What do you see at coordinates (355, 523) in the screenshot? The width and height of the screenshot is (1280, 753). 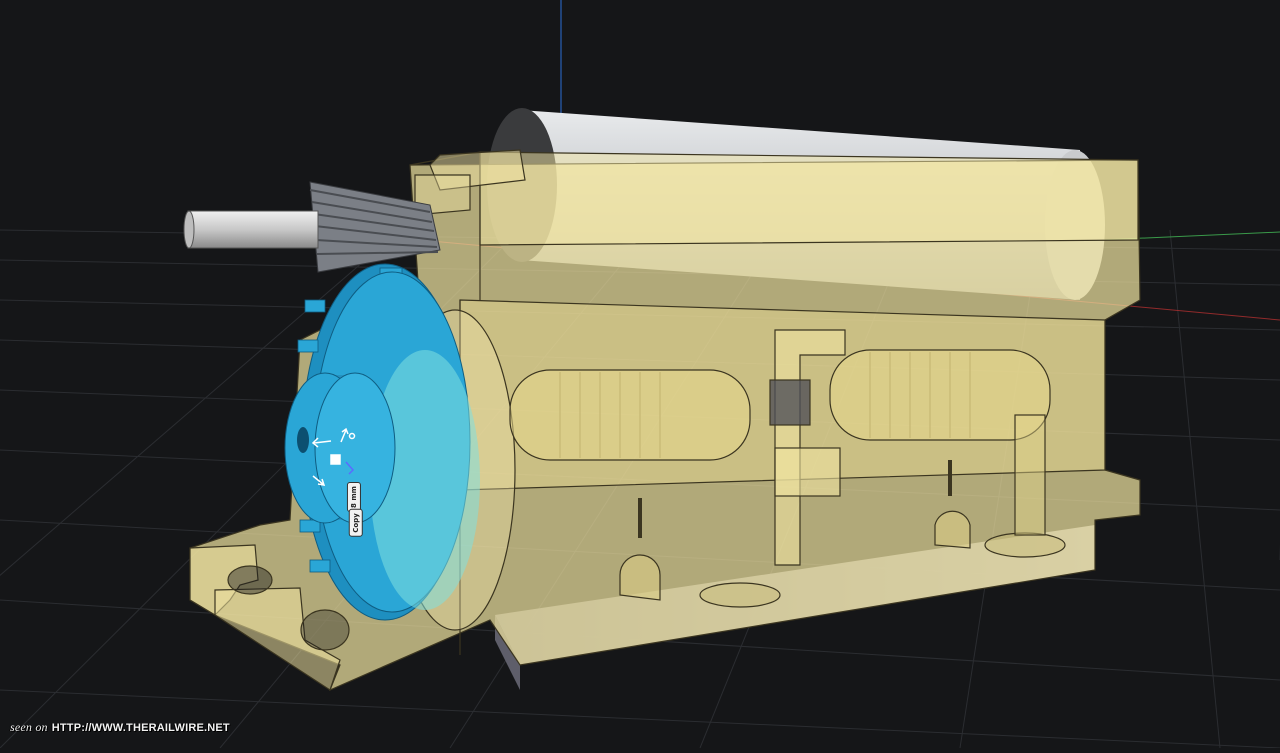 I see `copy-button: Copy` at bounding box center [355, 523].